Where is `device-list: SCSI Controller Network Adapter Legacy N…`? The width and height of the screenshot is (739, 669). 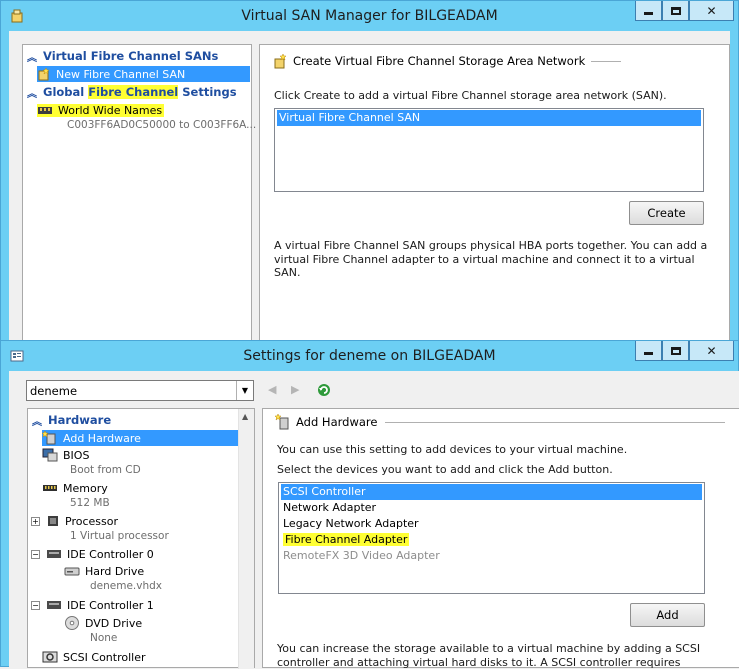
device-list: SCSI Controller Network Adapter Legacy N… is located at coordinates (491, 538).